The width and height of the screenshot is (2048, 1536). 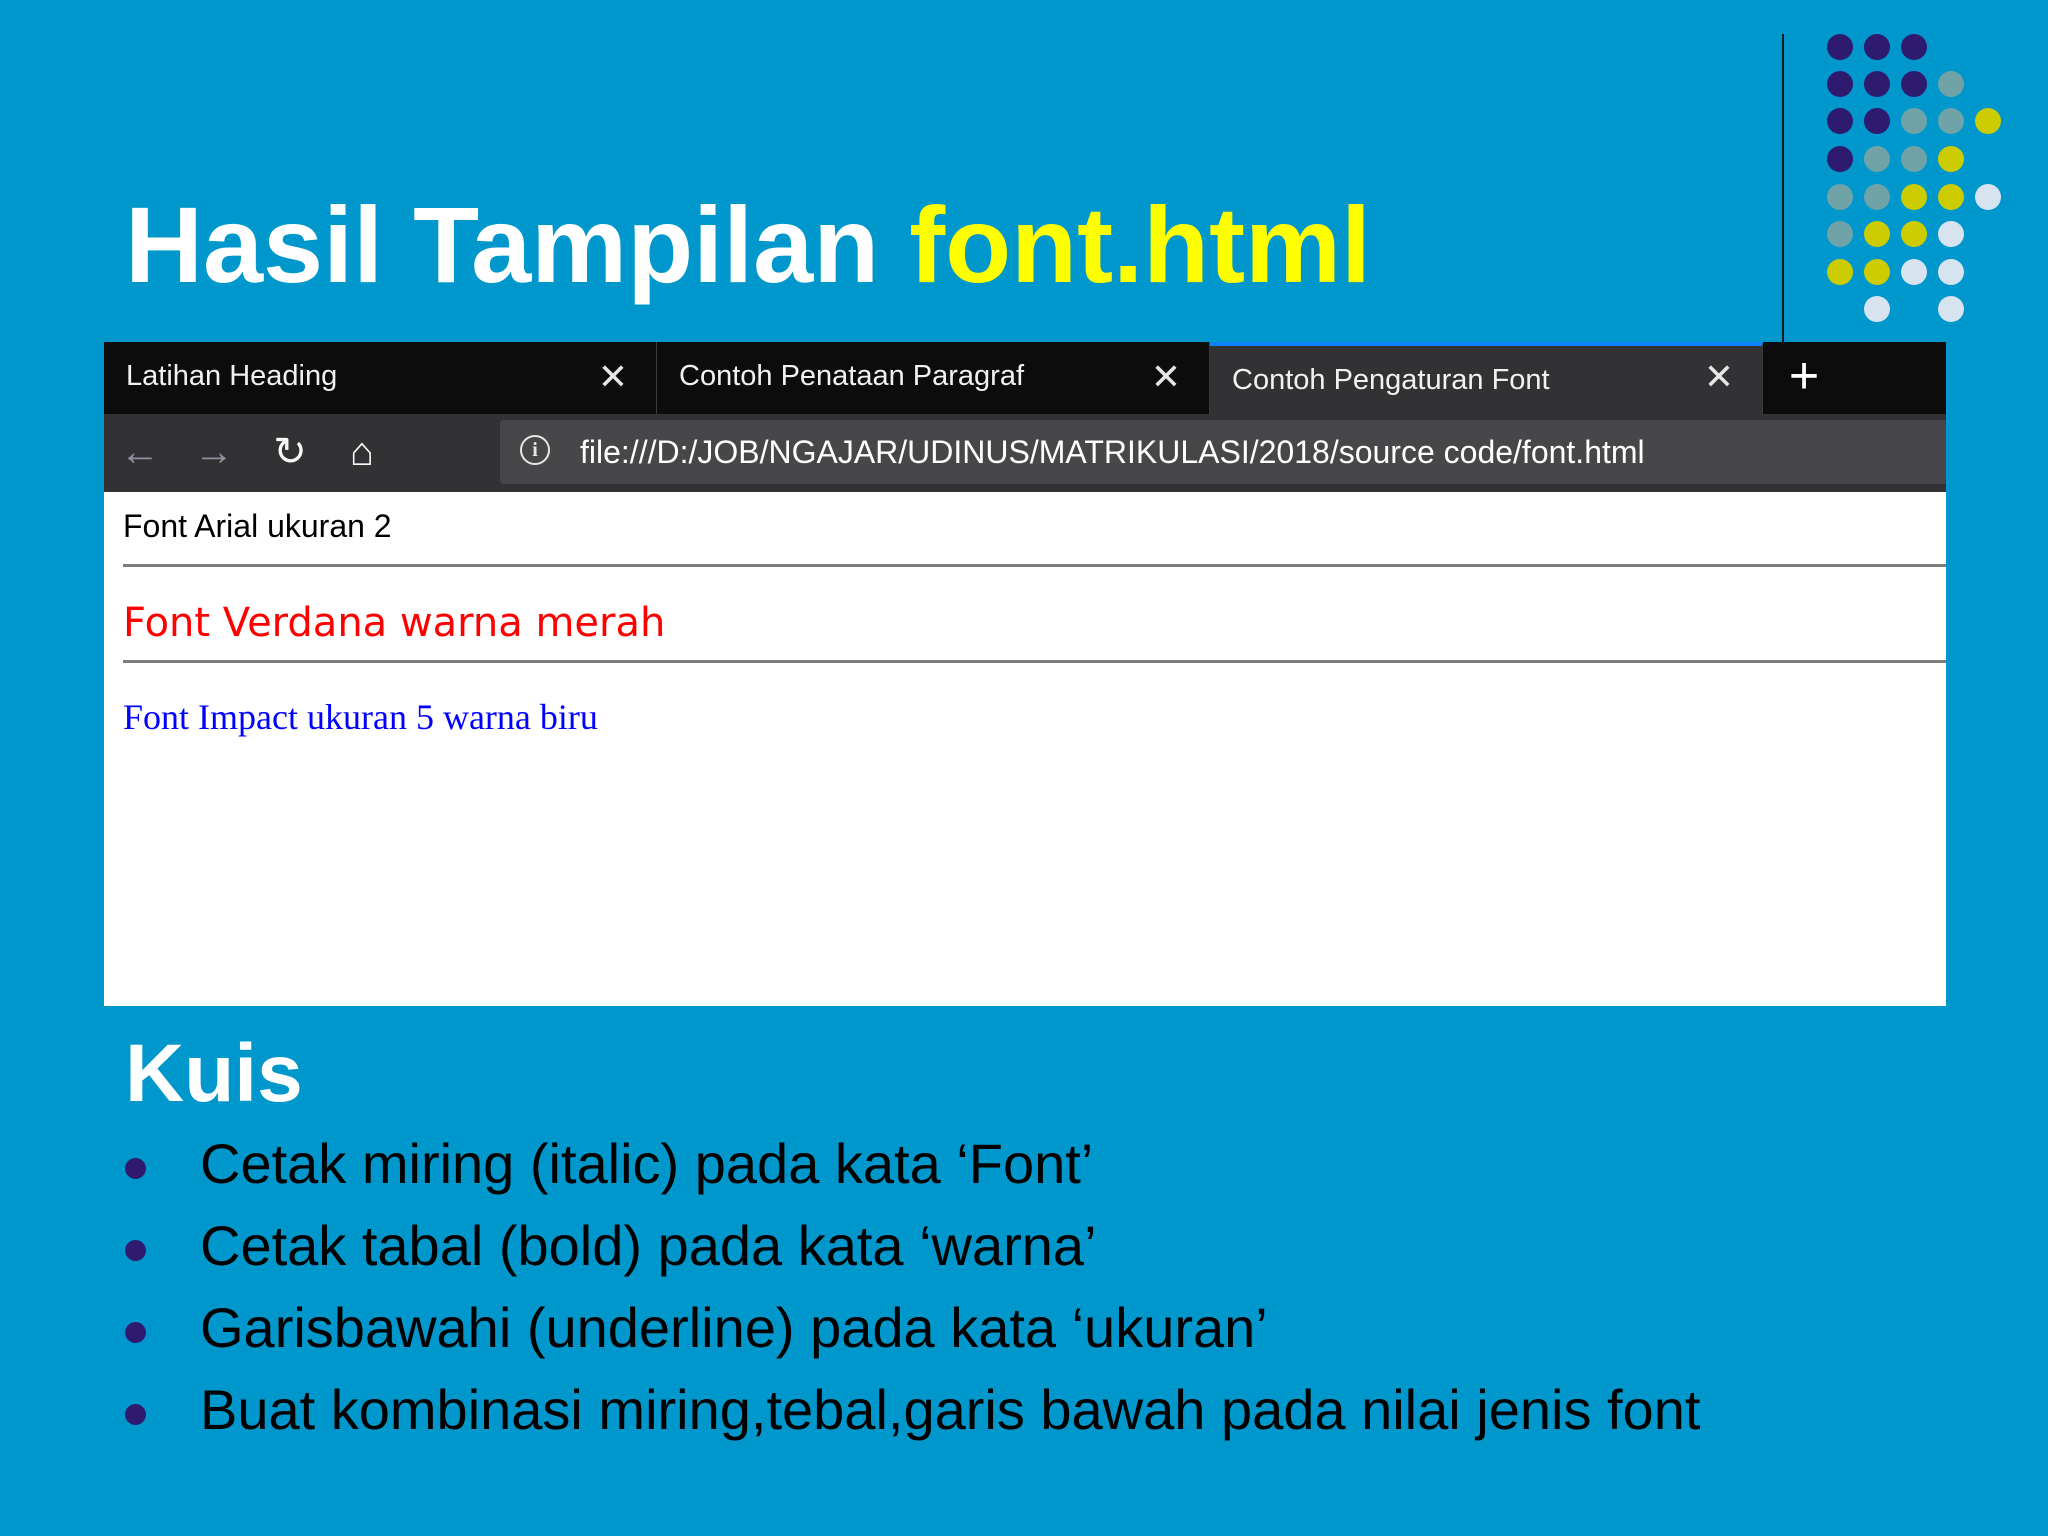 What do you see at coordinates (360, 717) in the screenshot?
I see `font-impact-text: Font Impact ukuran 5 warna biru` at bounding box center [360, 717].